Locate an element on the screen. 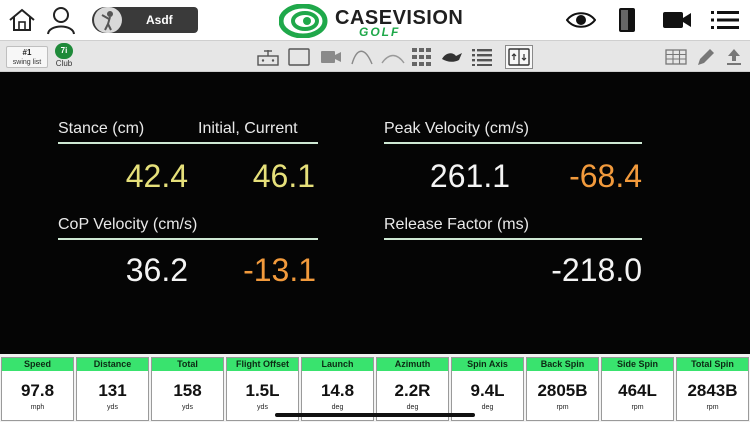  menu-icon is located at coordinates (725, 20).